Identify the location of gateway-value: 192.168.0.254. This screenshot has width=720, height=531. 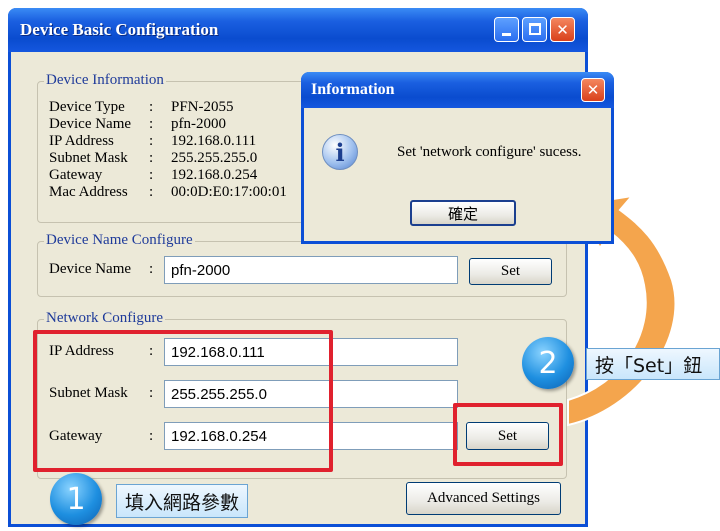
(214, 175).